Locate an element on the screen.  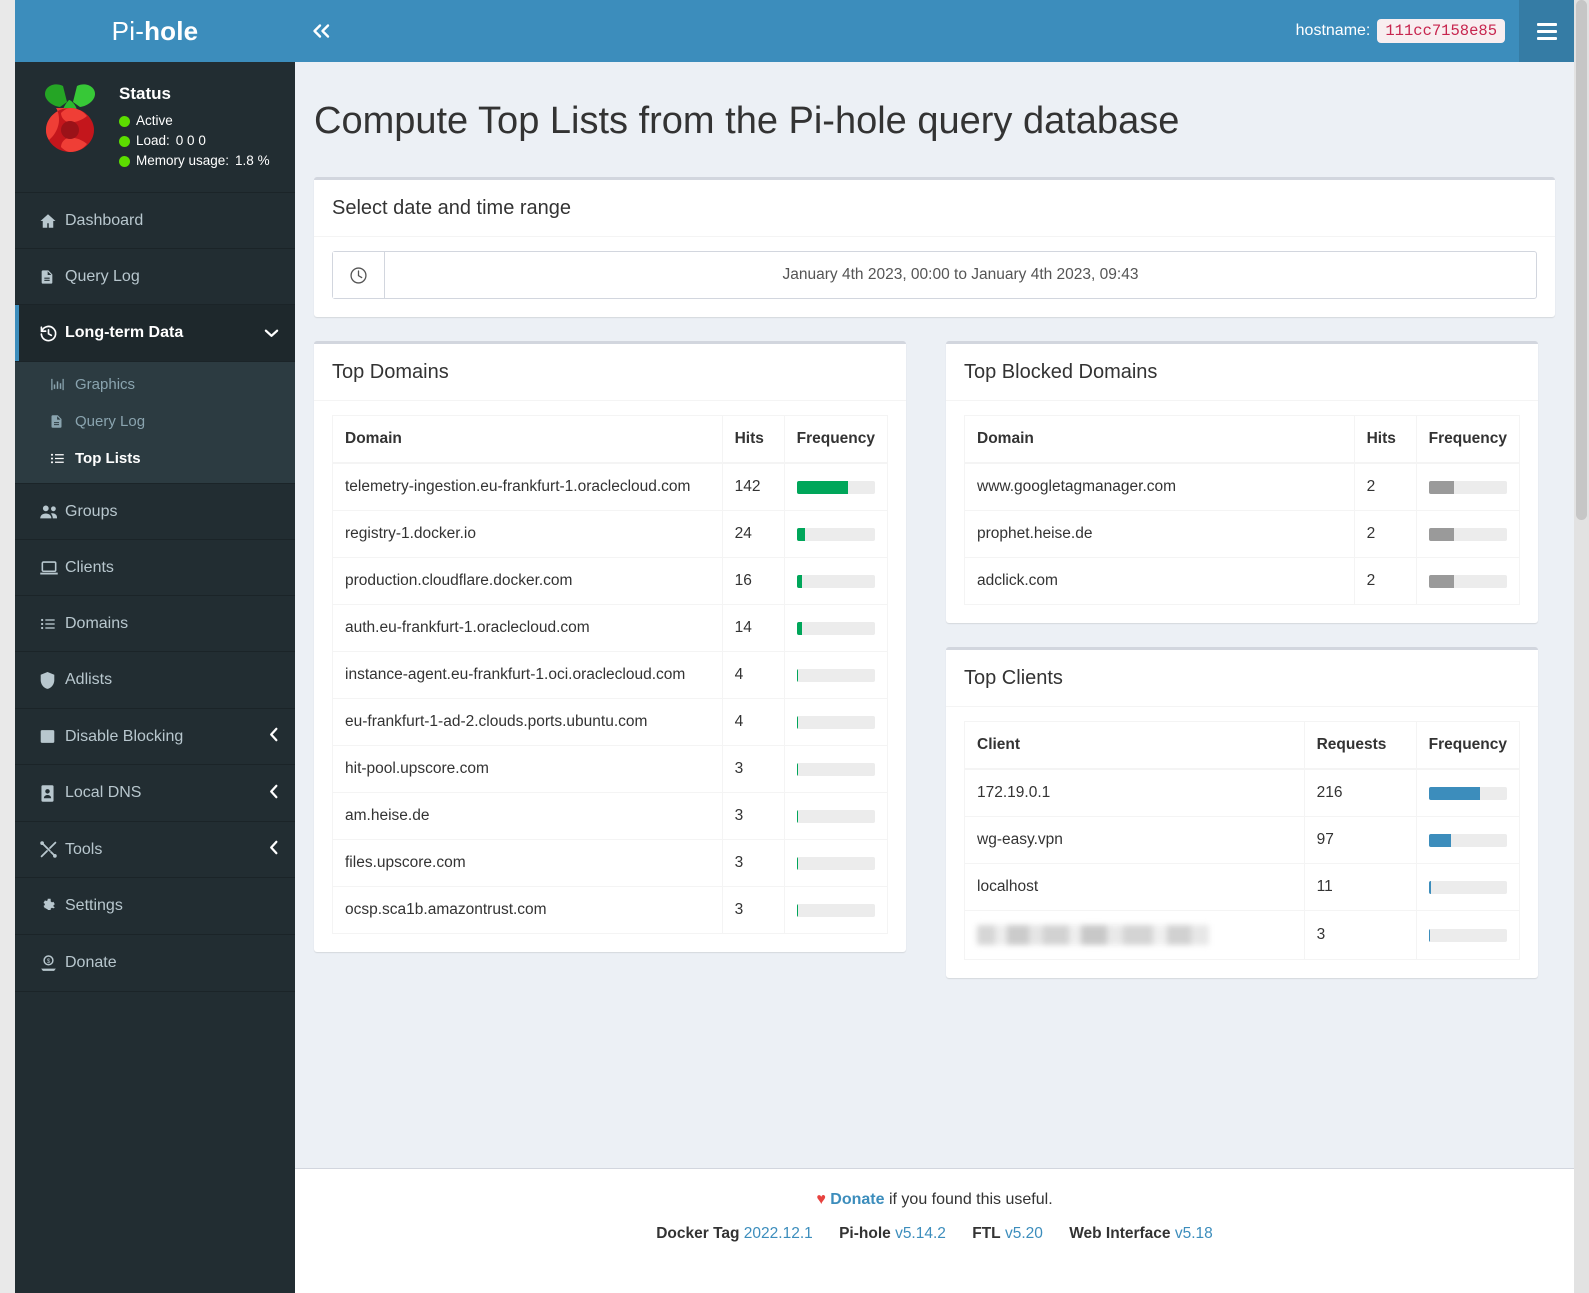
status-active-label: Active is located at coordinates (154, 120).